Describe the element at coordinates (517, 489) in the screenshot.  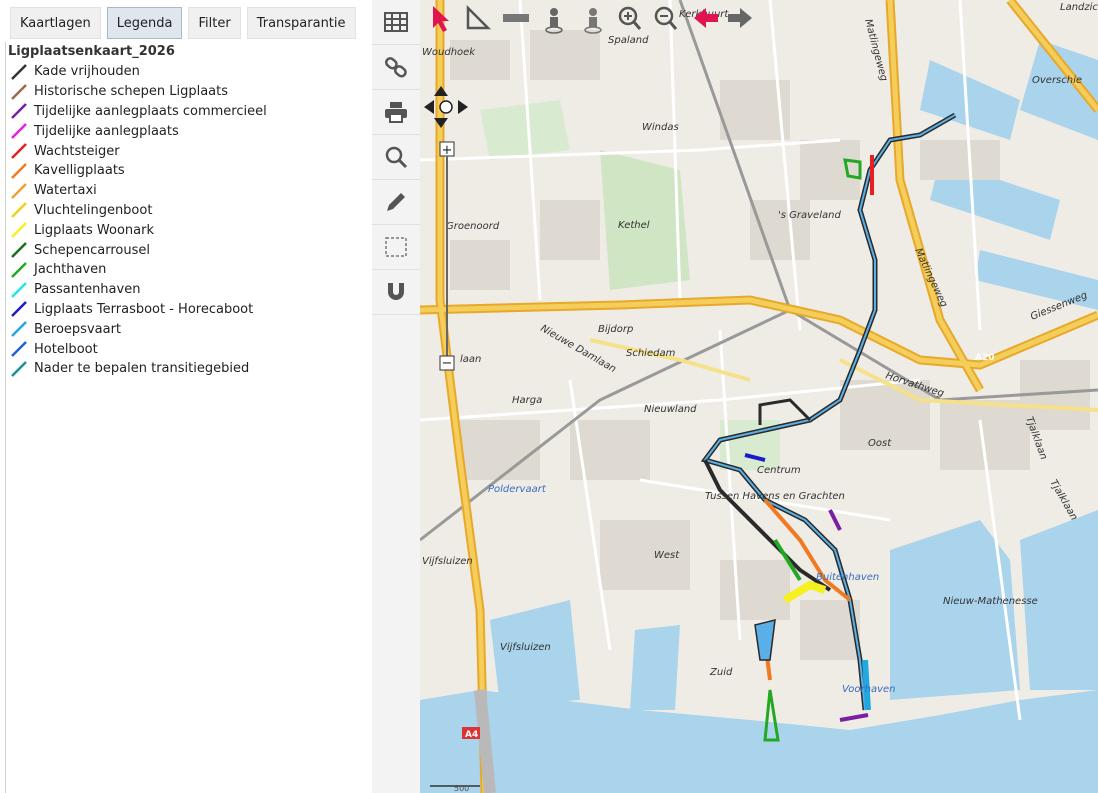
I see `map-label-poldervaart: Poldervaart` at that location.